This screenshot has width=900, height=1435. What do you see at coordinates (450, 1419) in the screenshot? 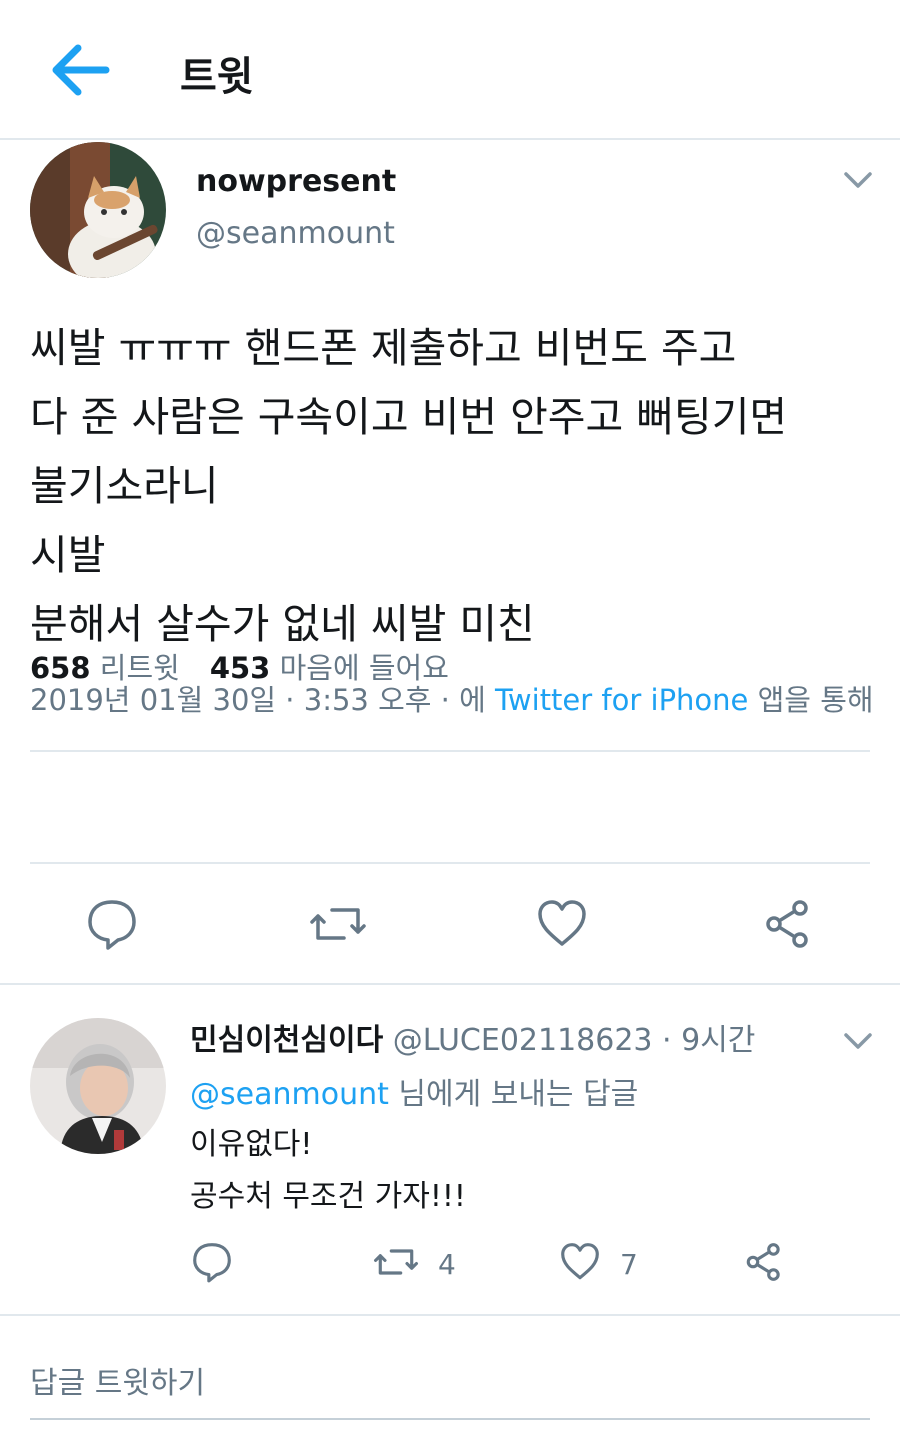
I see `compose-underline` at bounding box center [450, 1419].